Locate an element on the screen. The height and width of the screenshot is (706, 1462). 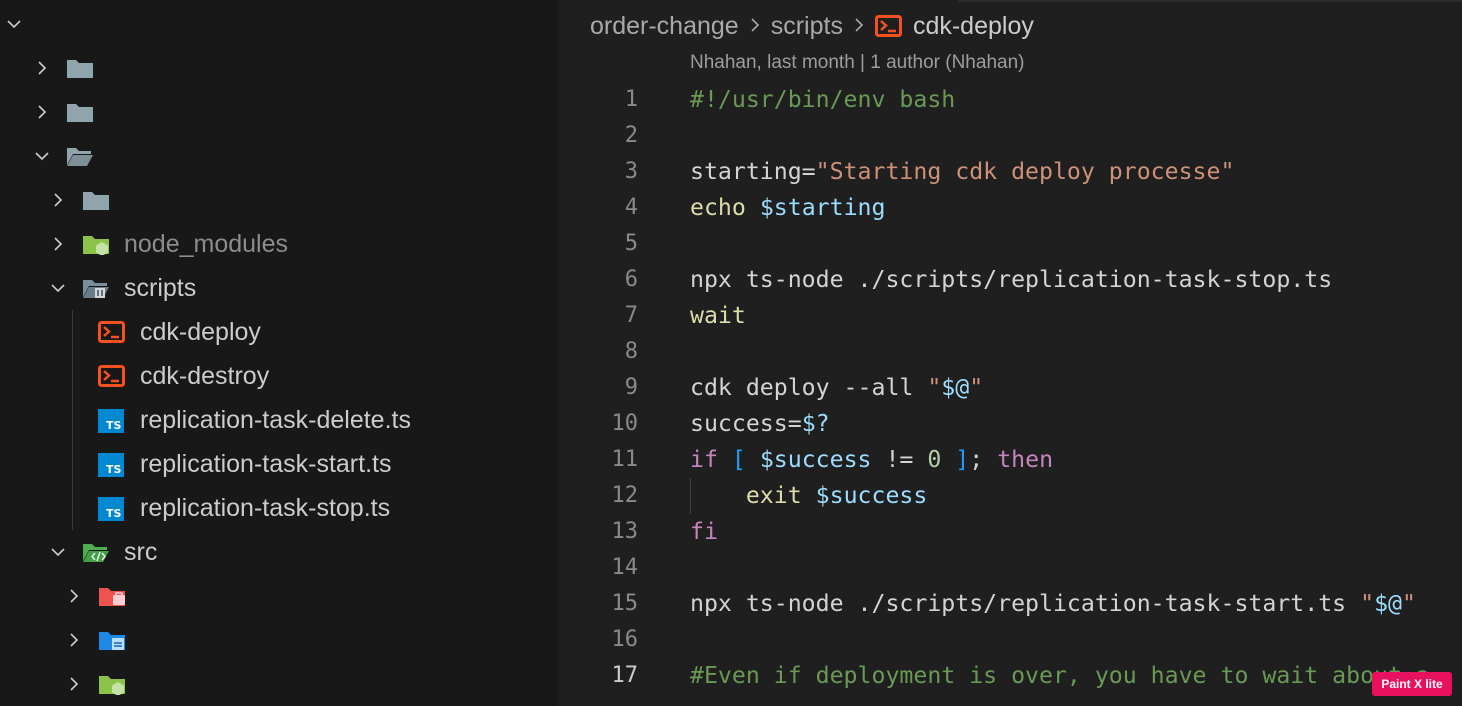
tree-row-folder-red is located at coordinates (279, 596).